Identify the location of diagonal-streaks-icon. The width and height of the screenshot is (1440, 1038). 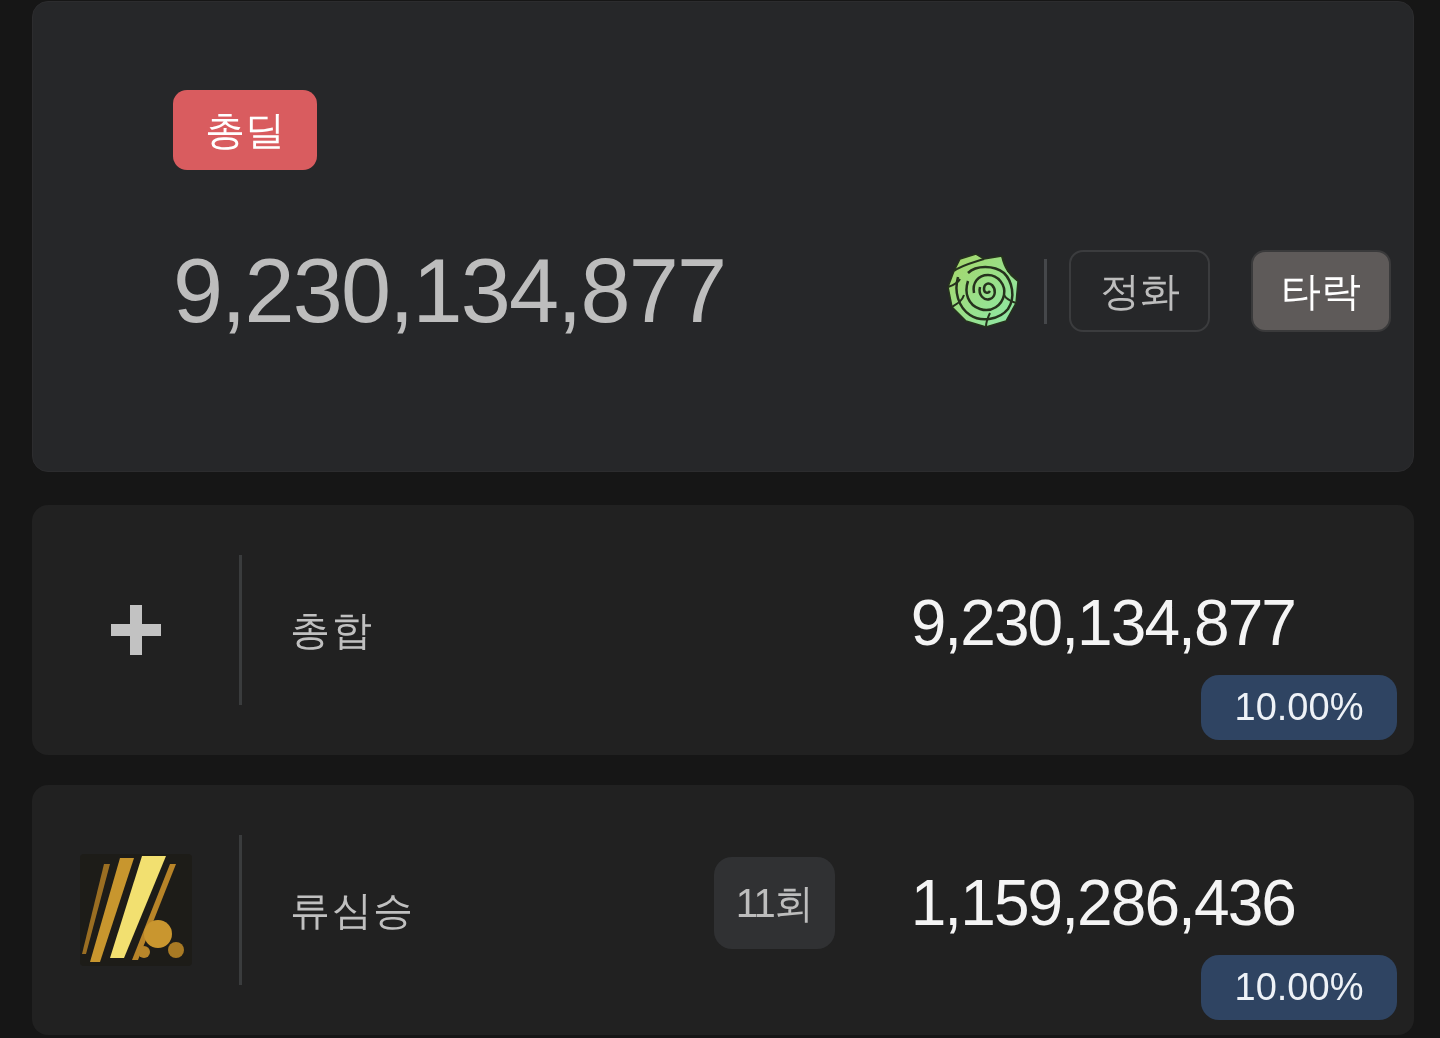
(135, 910).